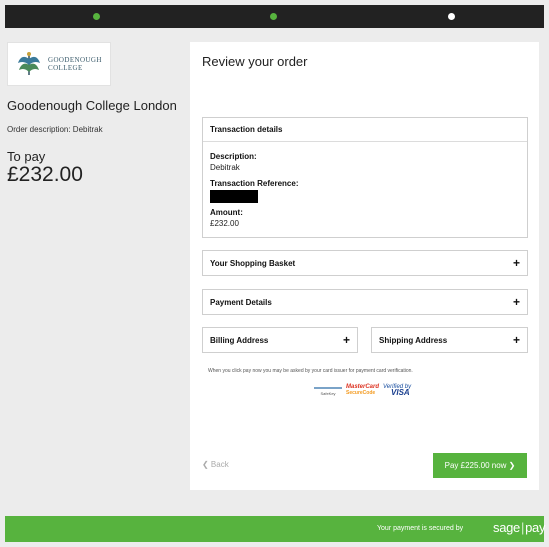 Image resolution: width=549 pixels, height=547 pixels. I want to click on footer-bar: Your payment is secured by sage|pay, so click(275, 529).